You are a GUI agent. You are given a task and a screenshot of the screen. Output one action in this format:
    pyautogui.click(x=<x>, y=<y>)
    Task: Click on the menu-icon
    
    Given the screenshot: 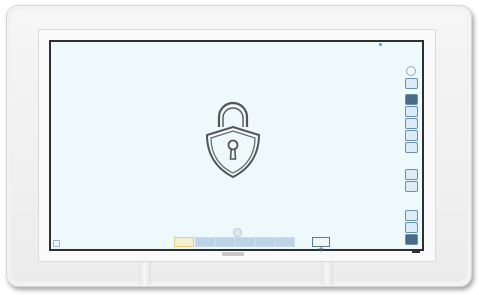 What is the action you would take?
    pyautogui.click(x=411, y=83)
    